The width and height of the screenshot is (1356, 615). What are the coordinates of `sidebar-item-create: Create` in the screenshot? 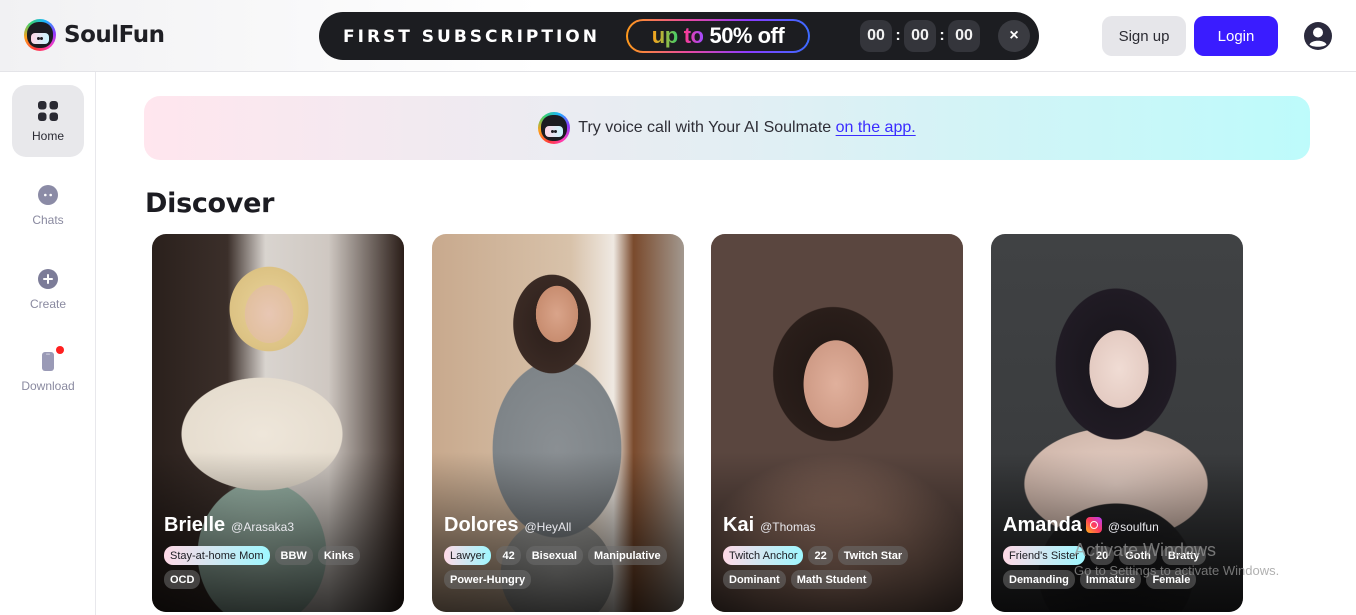 It's located at (48, 289).